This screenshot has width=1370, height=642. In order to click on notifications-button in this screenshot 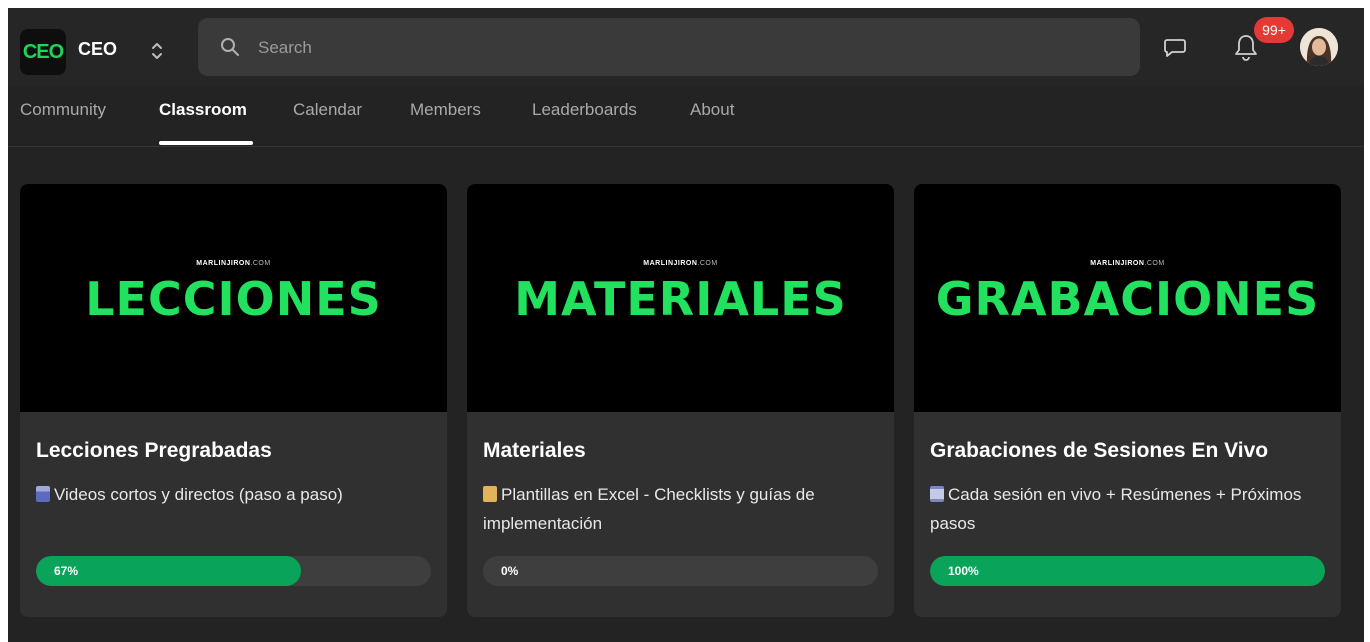, I will do `click(1246, 50)`.